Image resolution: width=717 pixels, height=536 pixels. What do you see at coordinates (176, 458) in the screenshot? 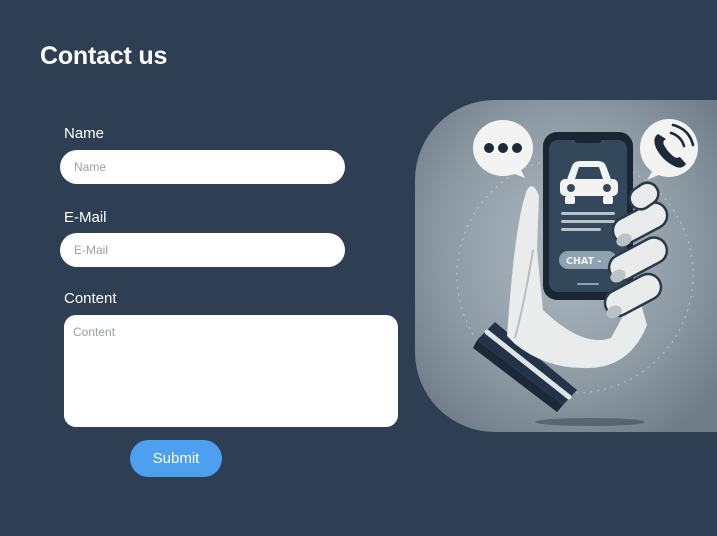
I see `submit-button: Submit` at bounding box center [176, 458].